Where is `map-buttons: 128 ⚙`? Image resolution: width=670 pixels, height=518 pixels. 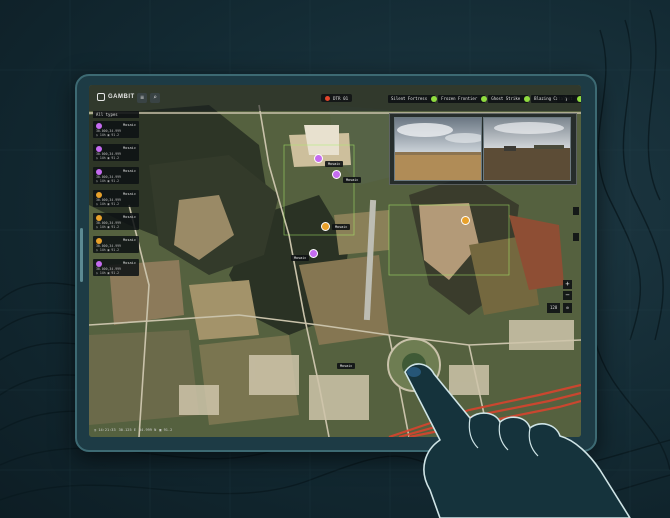 map-buttons: 128 ⚙ is located at coordinates (559, 308).